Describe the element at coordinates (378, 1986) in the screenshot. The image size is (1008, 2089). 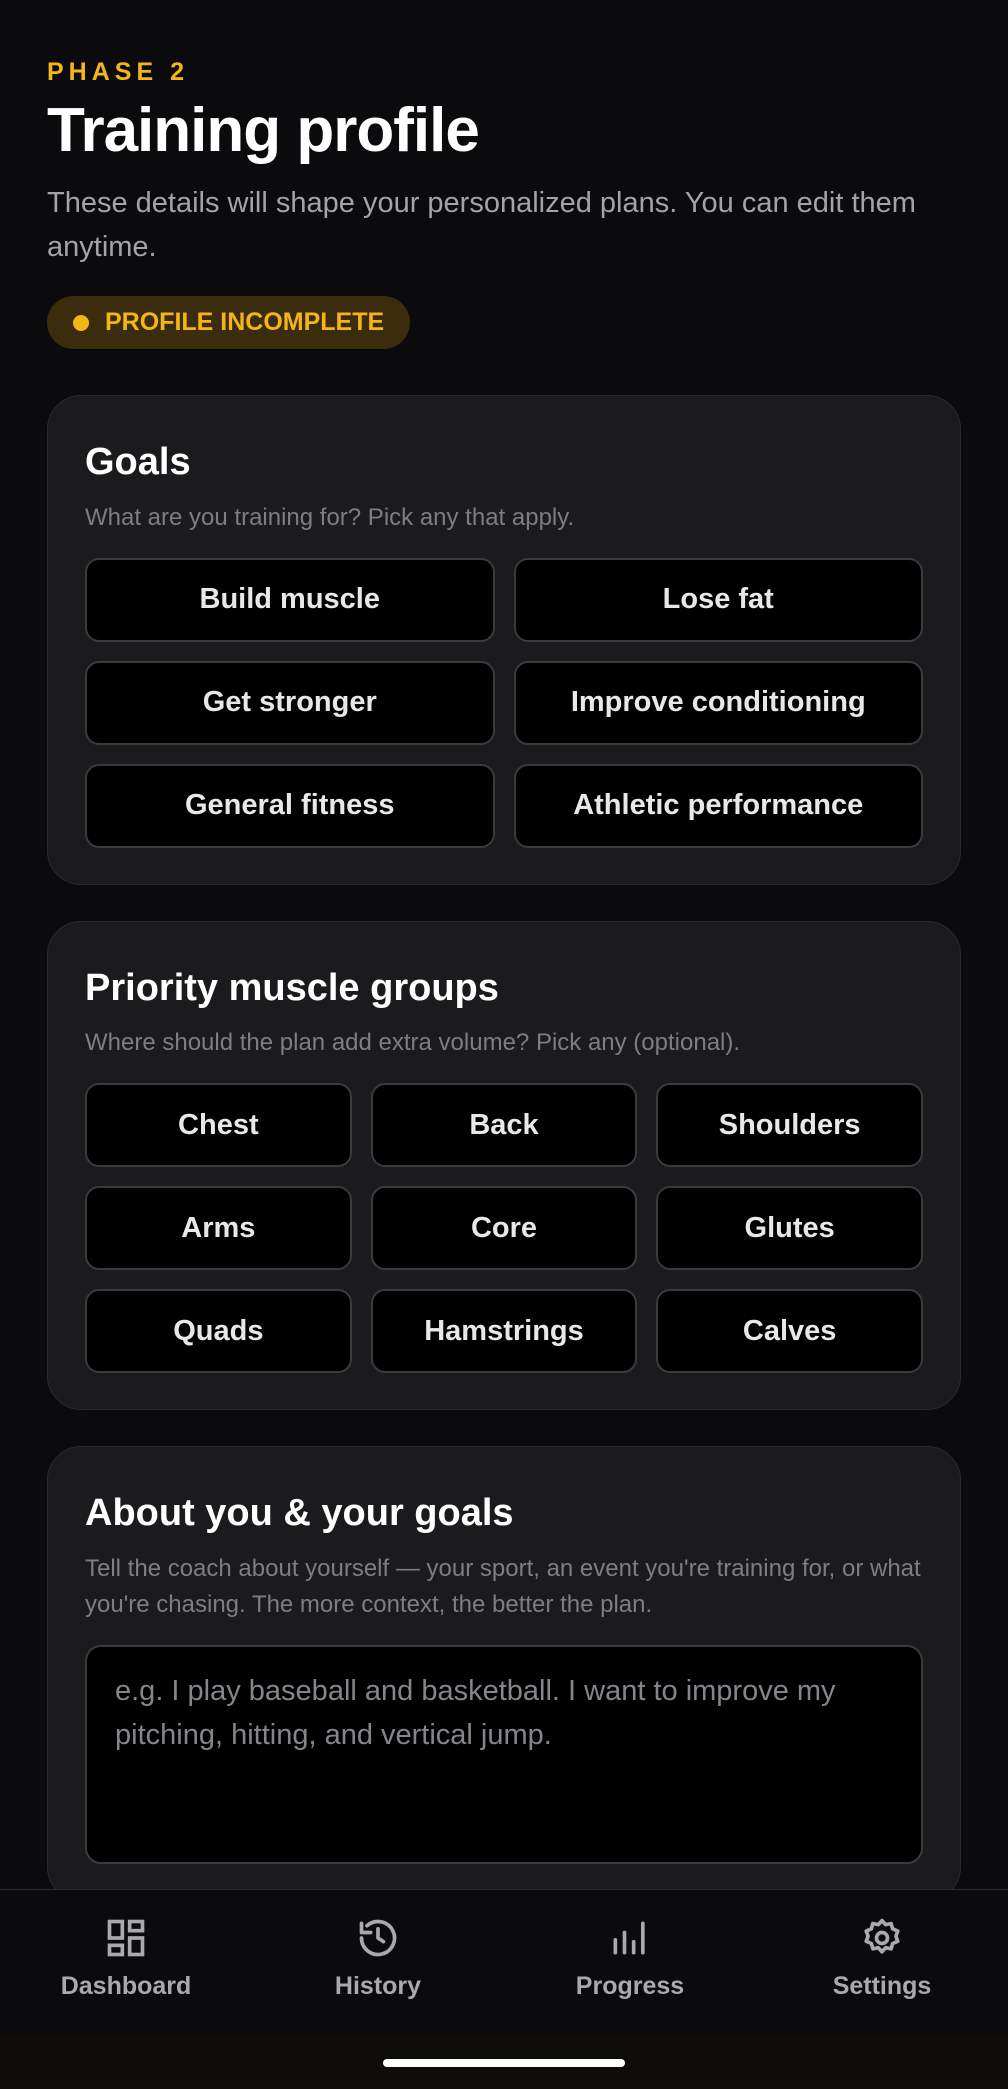
I see `tab-history-label: History` at that location.